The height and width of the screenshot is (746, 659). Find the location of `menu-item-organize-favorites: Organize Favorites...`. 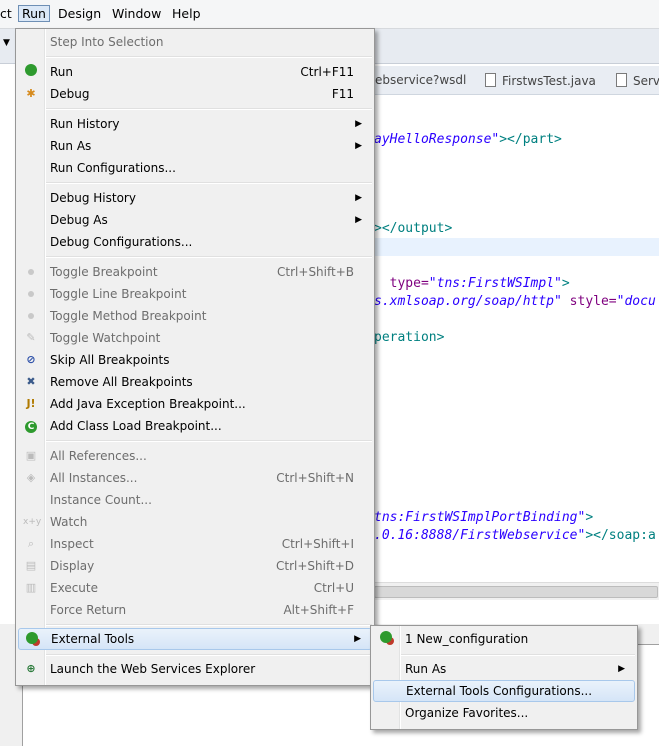

menu-item-organize-favorites: Organize Favorites... is located at coordinates (504, 713).